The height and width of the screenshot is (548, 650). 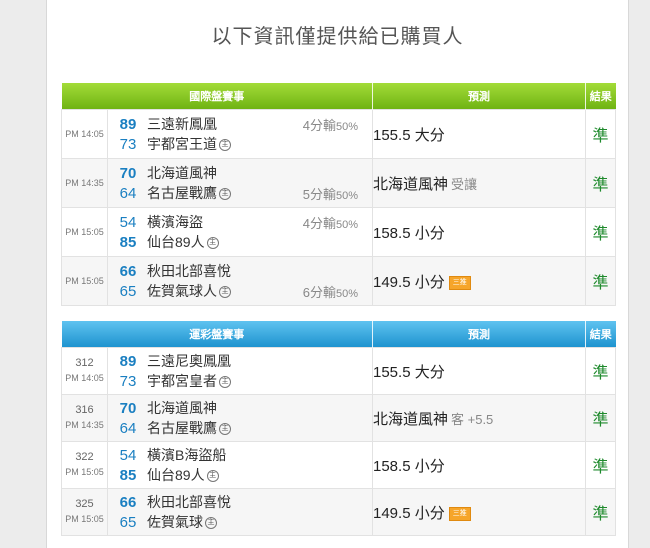 What do you see at coordinates (182, 522) in the screenshot?
I see `team-name: 佐賀氣球主` at bounding box center [182, 522].